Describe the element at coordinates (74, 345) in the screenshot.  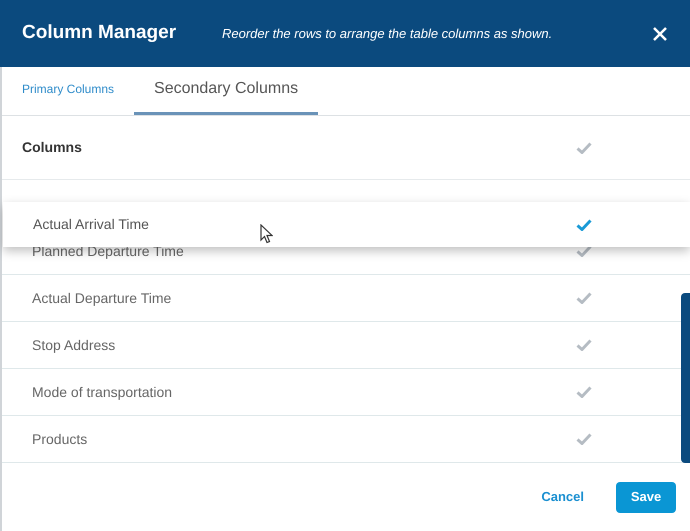
I see `column-label: Stop Address` at that location.